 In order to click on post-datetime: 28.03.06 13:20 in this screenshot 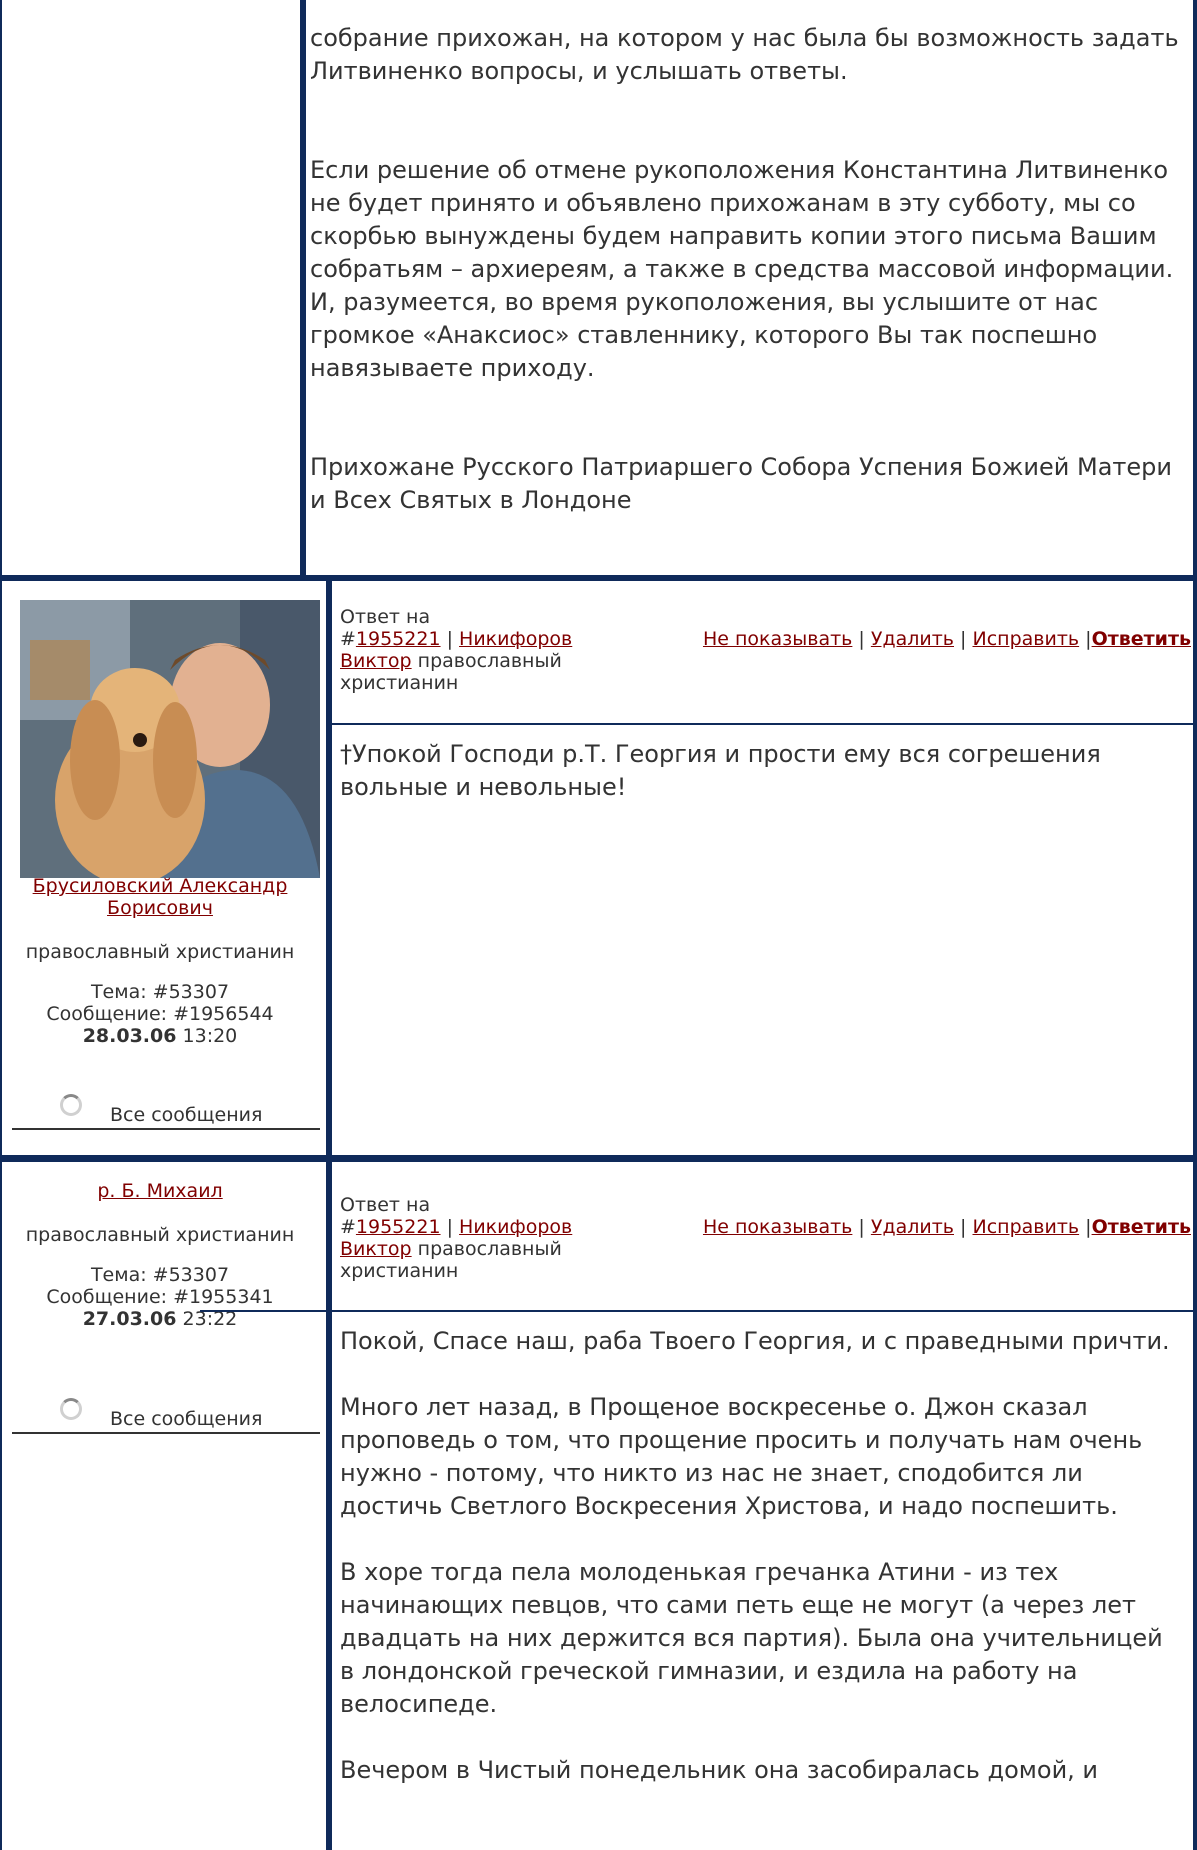, I will do `click(160, 1036)`.